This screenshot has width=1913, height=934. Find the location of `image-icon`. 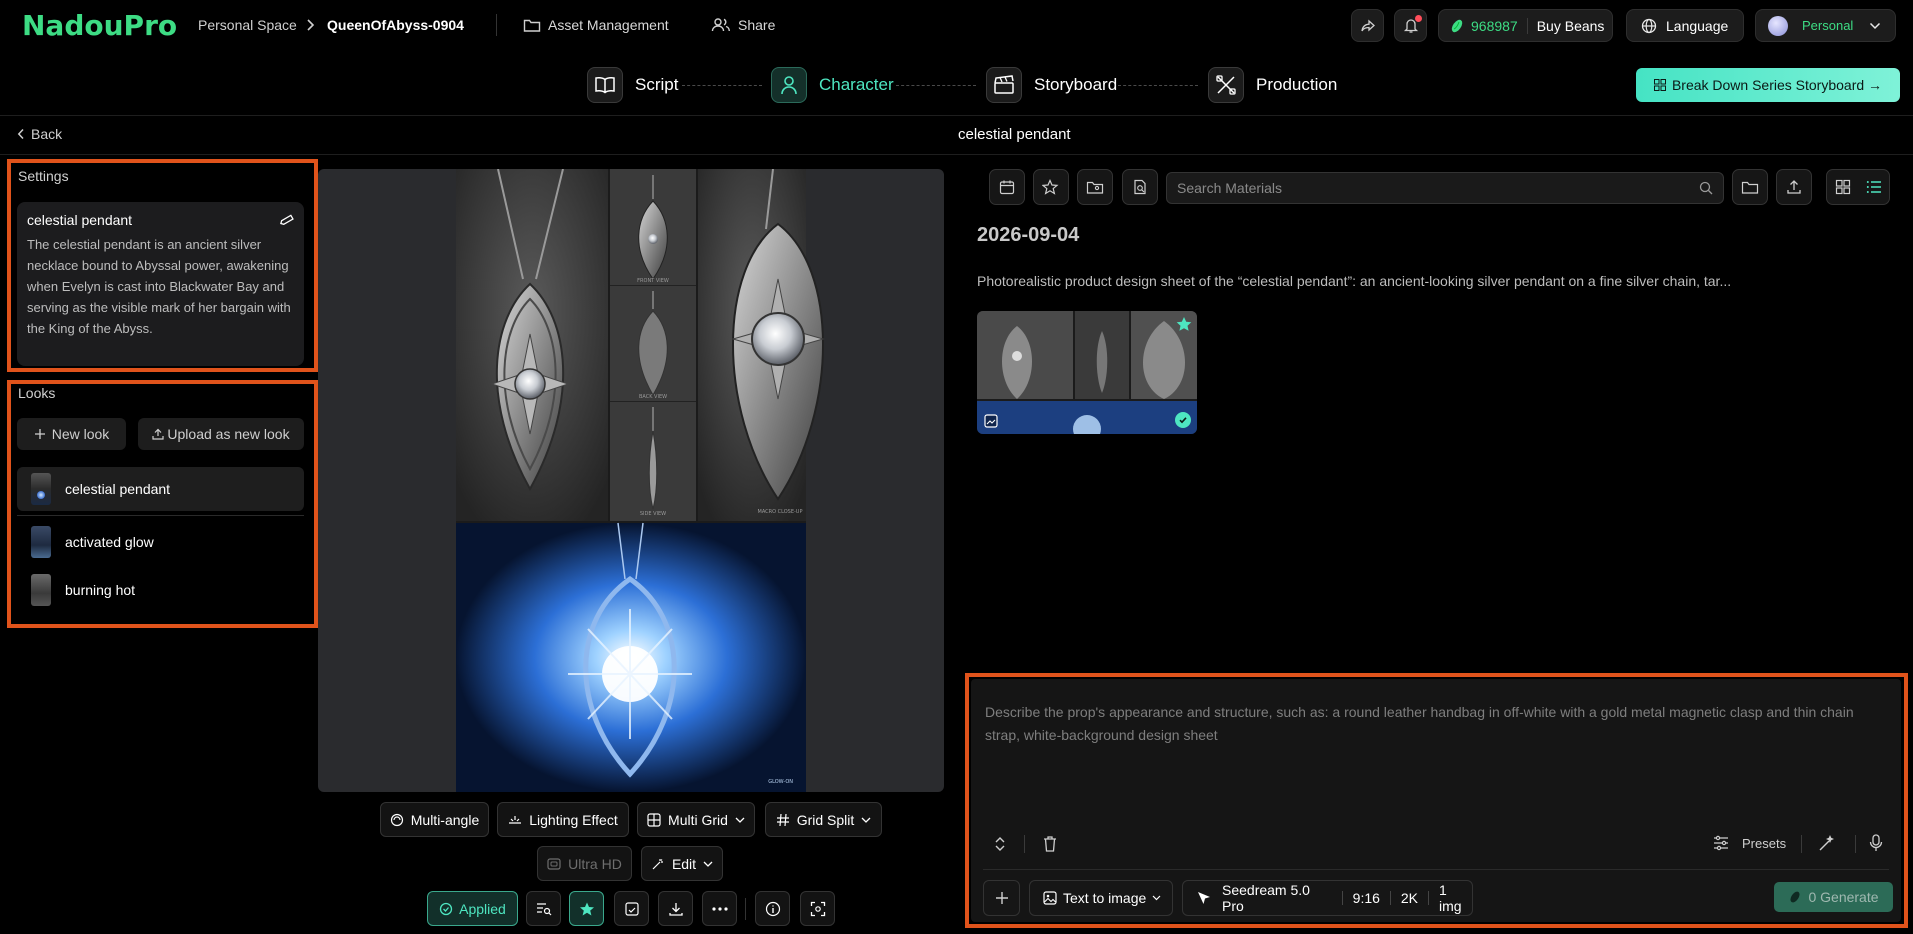

image-icon is located at coordinates (1050, 898).